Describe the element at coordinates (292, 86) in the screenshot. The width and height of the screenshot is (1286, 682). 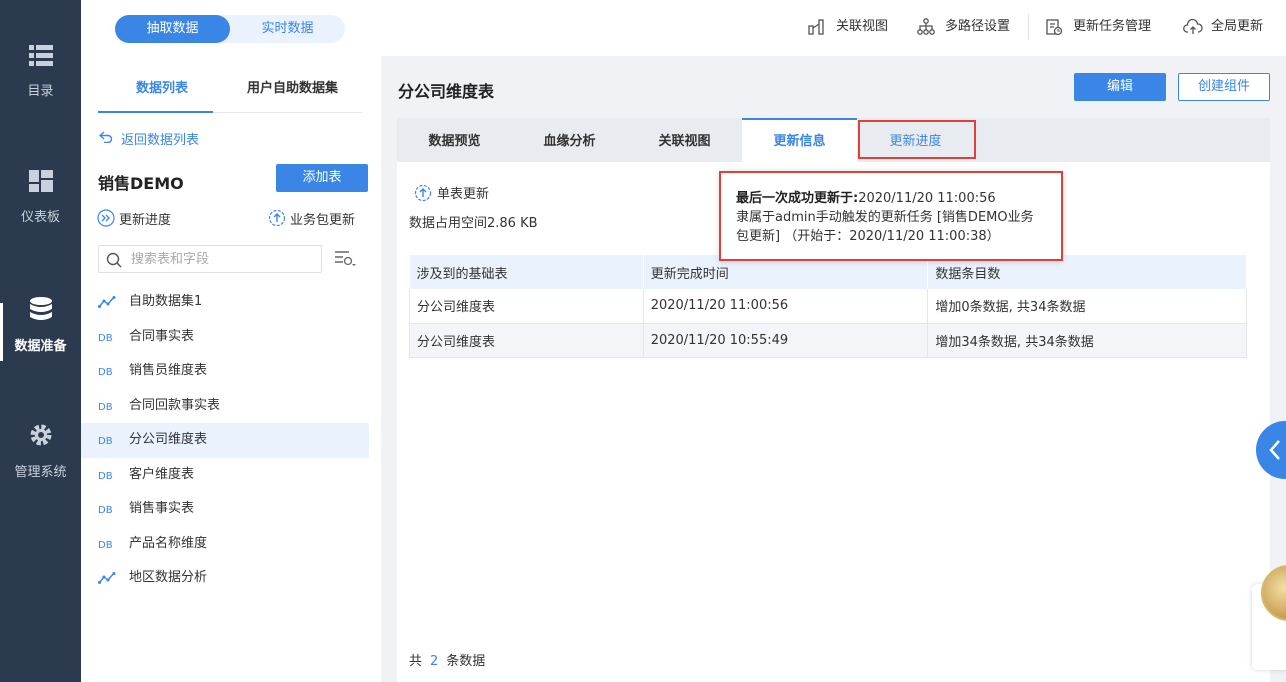
I see `tab-user-dataset: 用户自助数据集` at that location.